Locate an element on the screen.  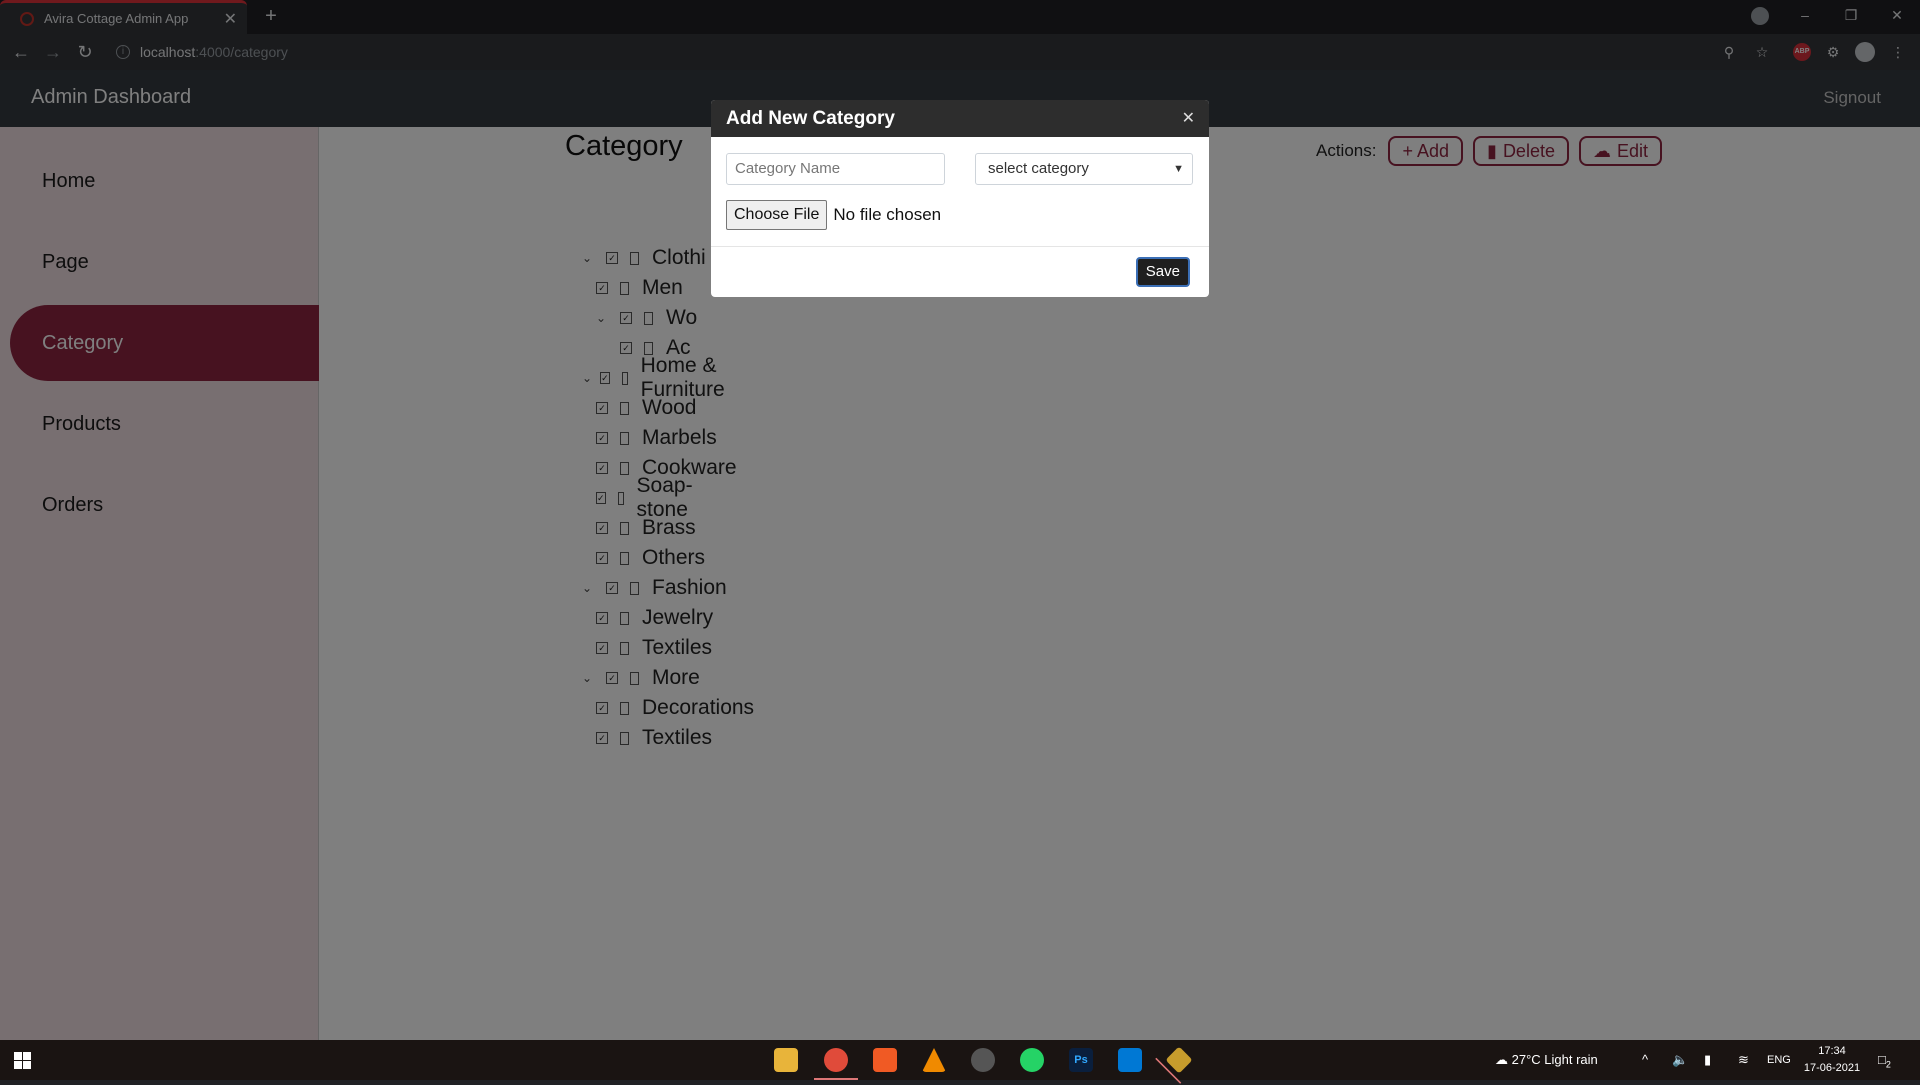
weather-widget: ☁ 27°C Light rain is located at coordinates (1546, 1060).